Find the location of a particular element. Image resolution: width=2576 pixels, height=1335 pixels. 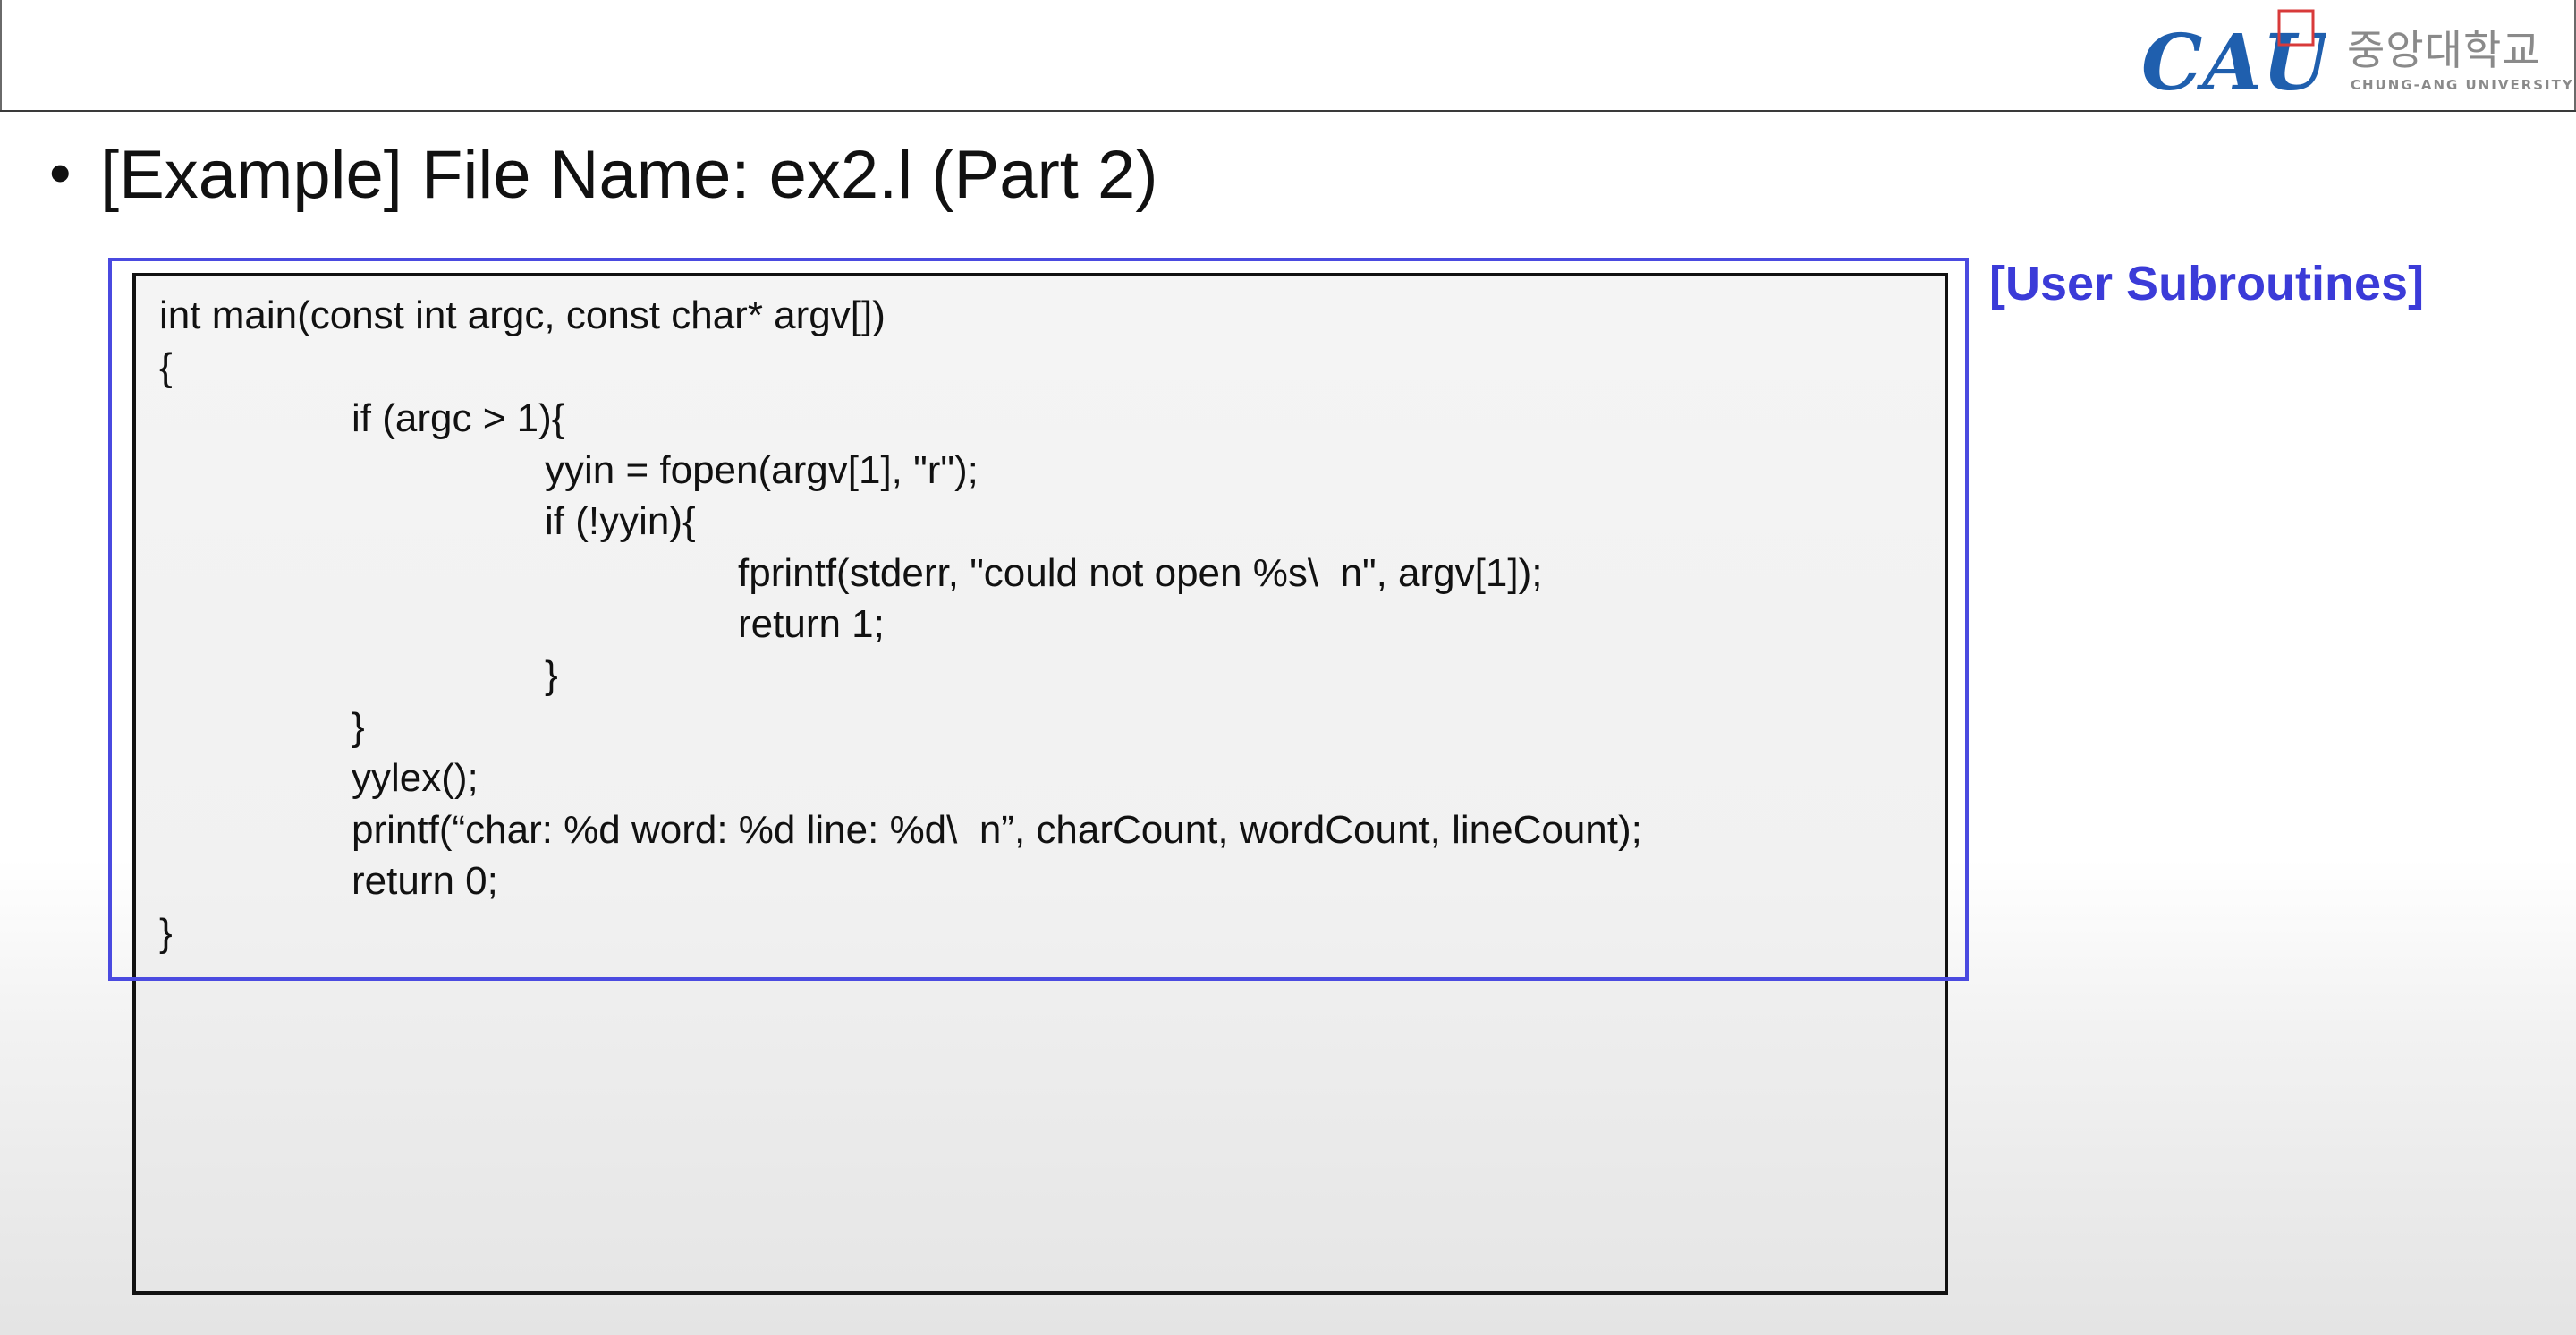

logo-korean-name: 중앙대학교 is located at coordinates (2444, 50).